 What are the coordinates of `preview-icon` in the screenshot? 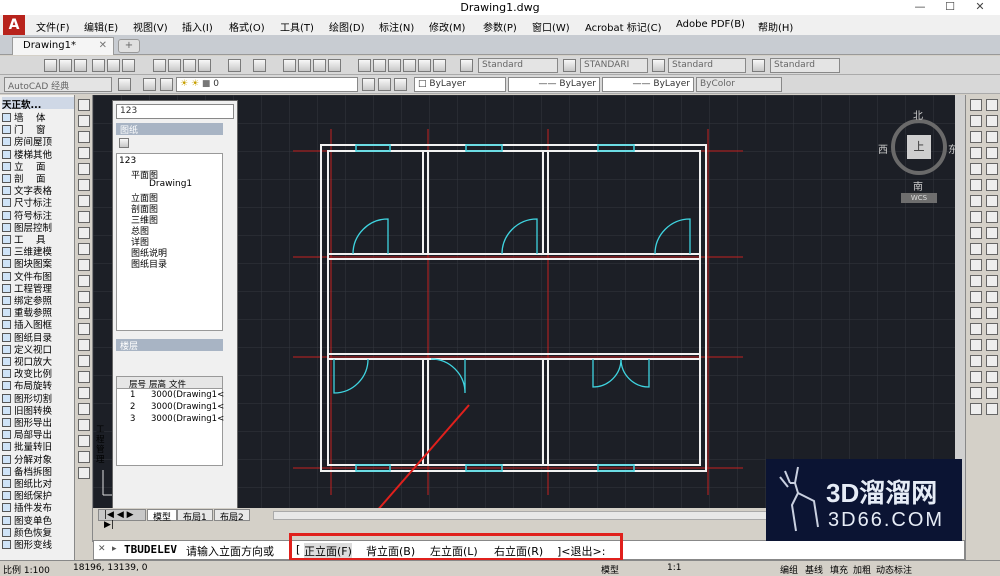 It's located at (113, 65).